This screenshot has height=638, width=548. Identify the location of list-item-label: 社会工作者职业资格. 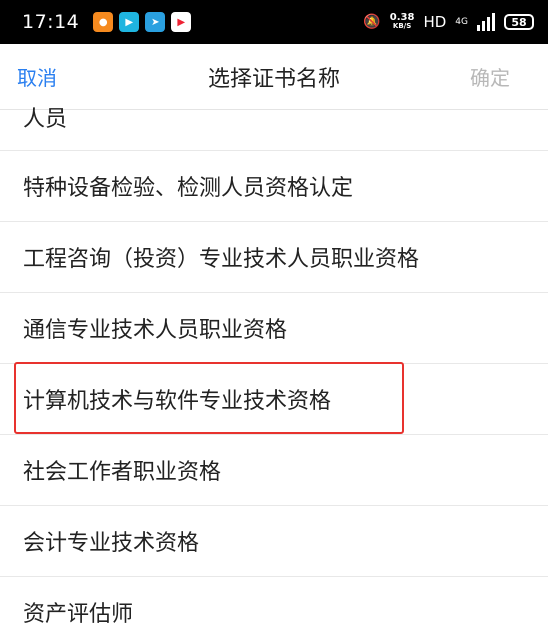
(122, 472).